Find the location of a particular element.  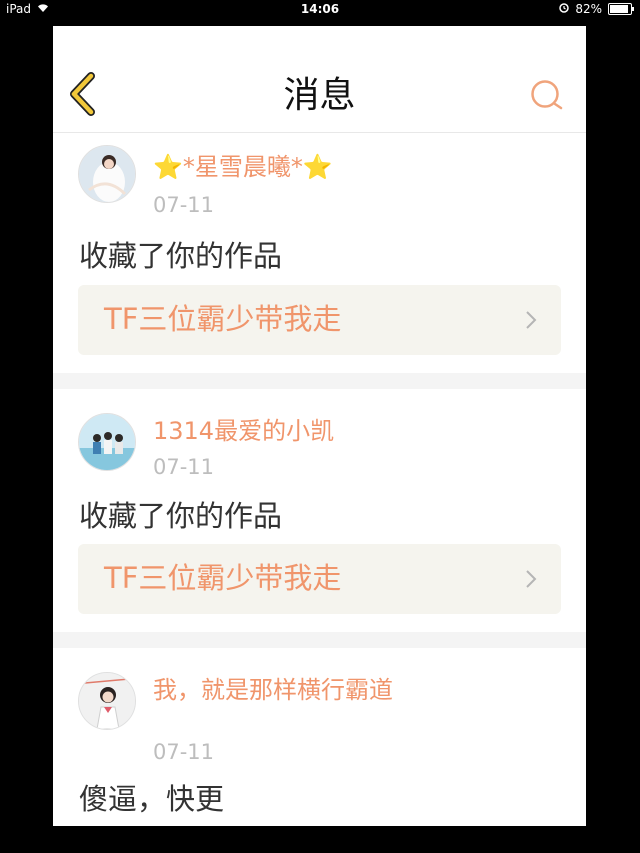

username-link: 1314最爱的小凯 is located at coordinates (283, 431).